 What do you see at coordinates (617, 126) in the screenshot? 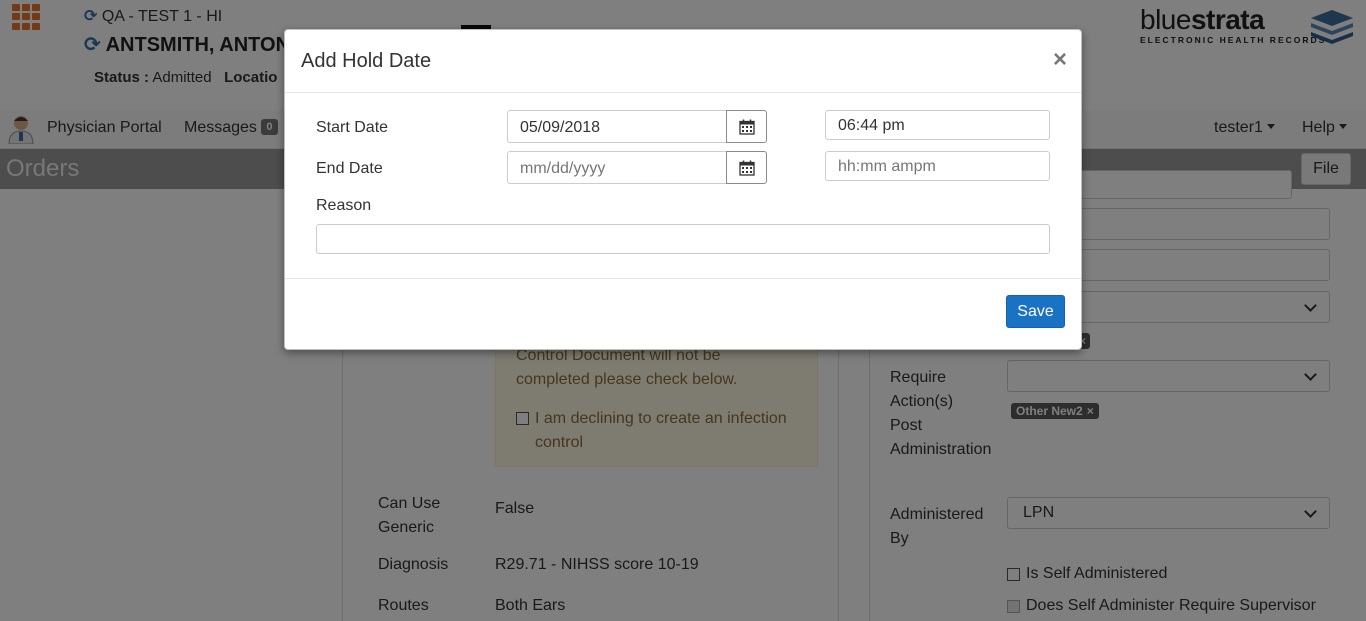
I see `start-date-input: 05/09/2018` at bounding box center [617, 126].